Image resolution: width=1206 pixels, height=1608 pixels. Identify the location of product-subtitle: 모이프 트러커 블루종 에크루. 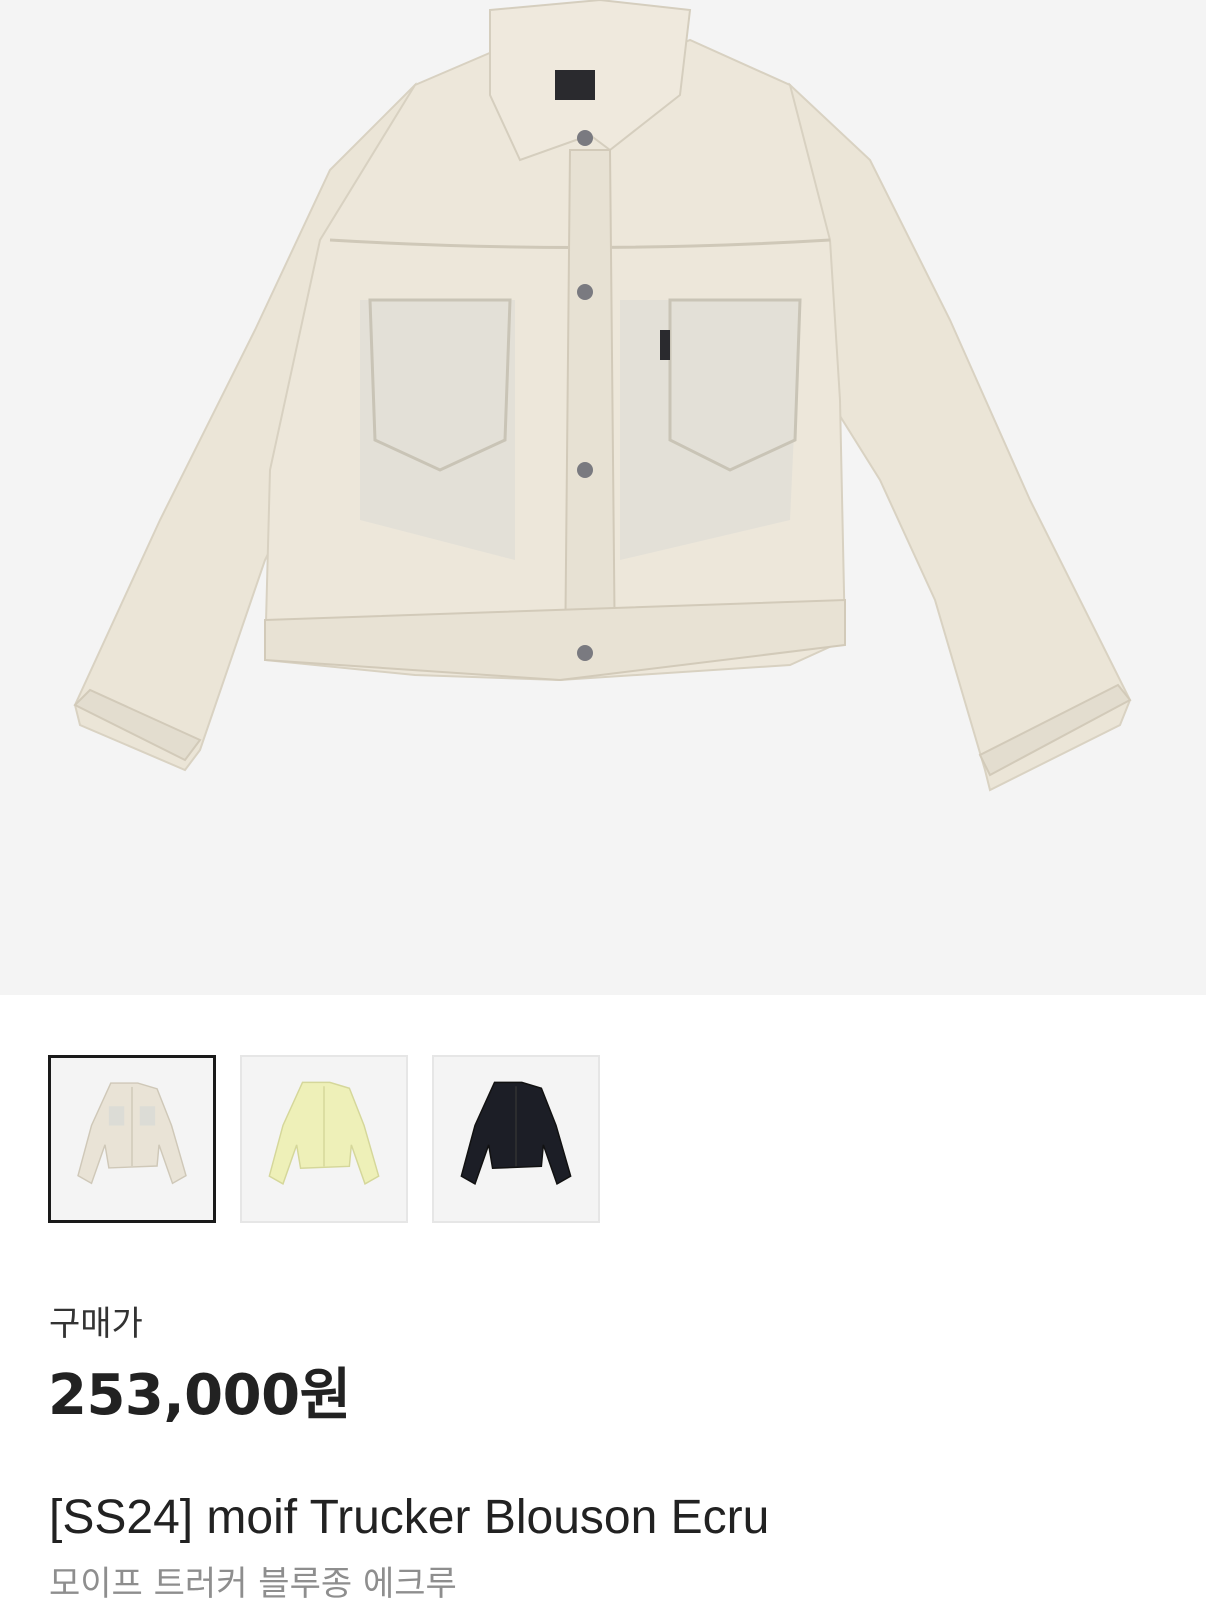
(253, 1584).